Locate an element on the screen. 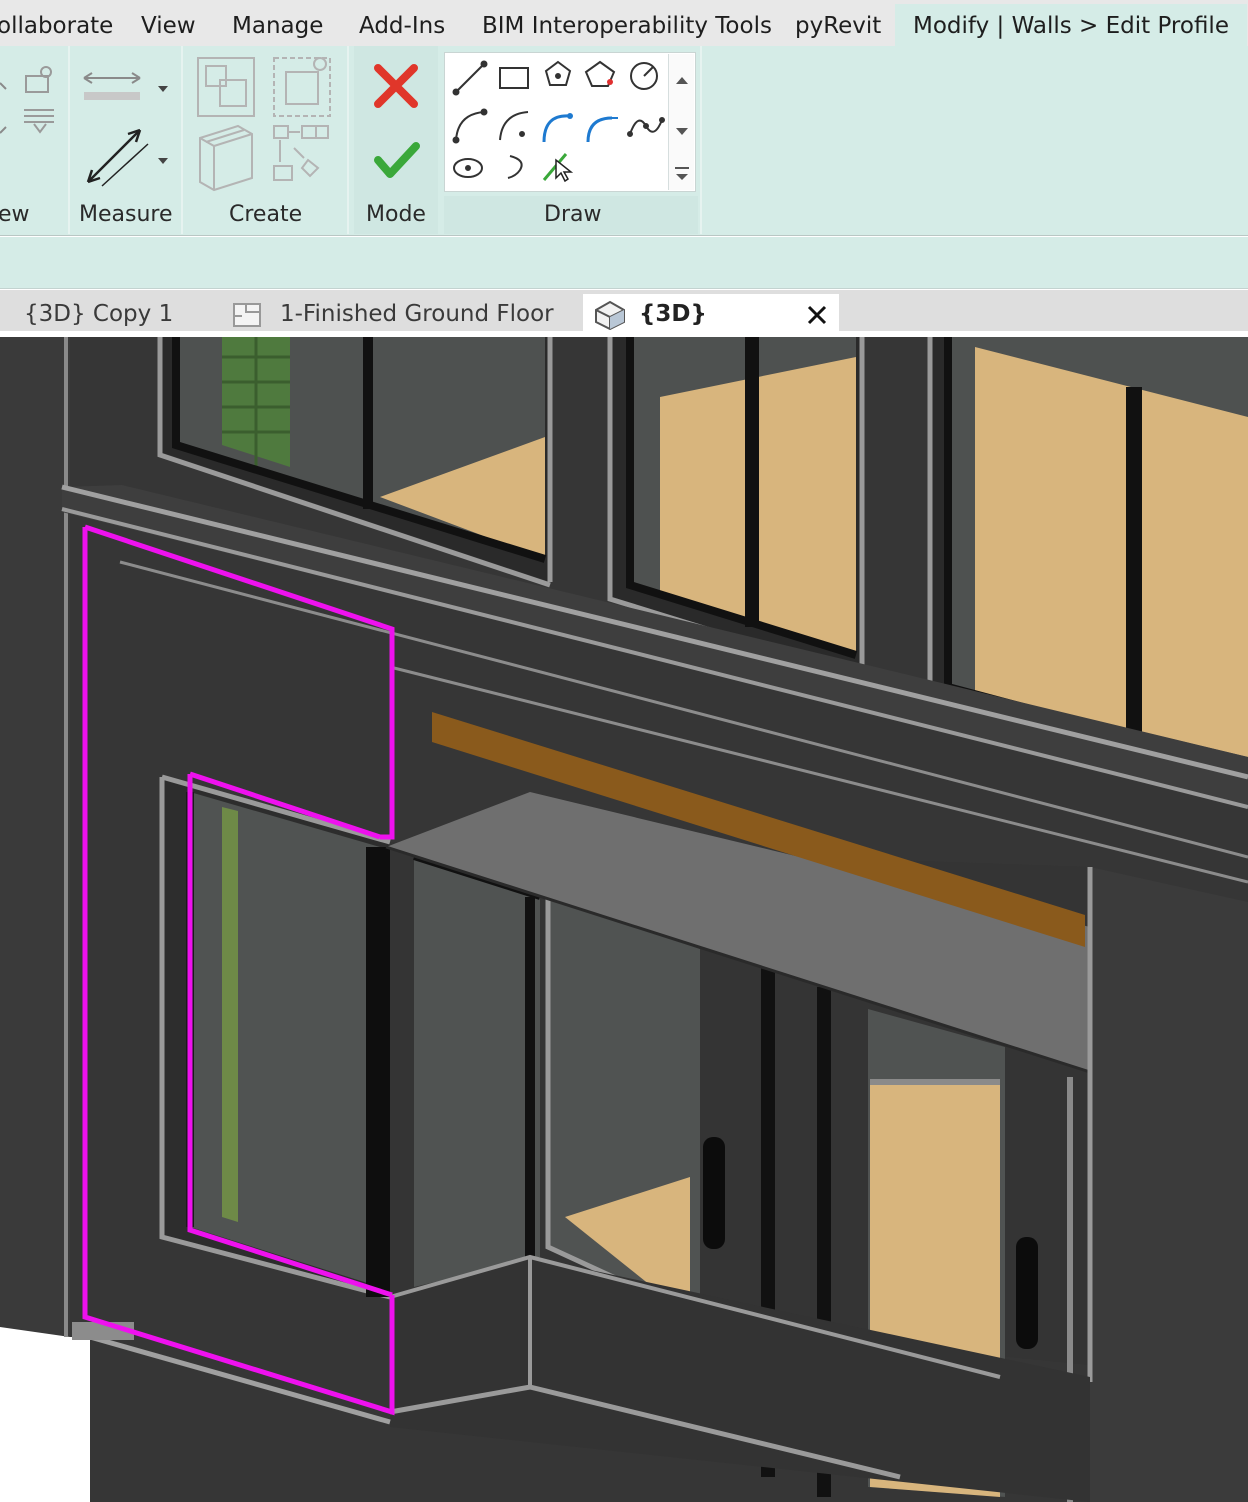  view-tab-3d-copy-1: {3D} Copy 1 is located at coordinates (91, 314).